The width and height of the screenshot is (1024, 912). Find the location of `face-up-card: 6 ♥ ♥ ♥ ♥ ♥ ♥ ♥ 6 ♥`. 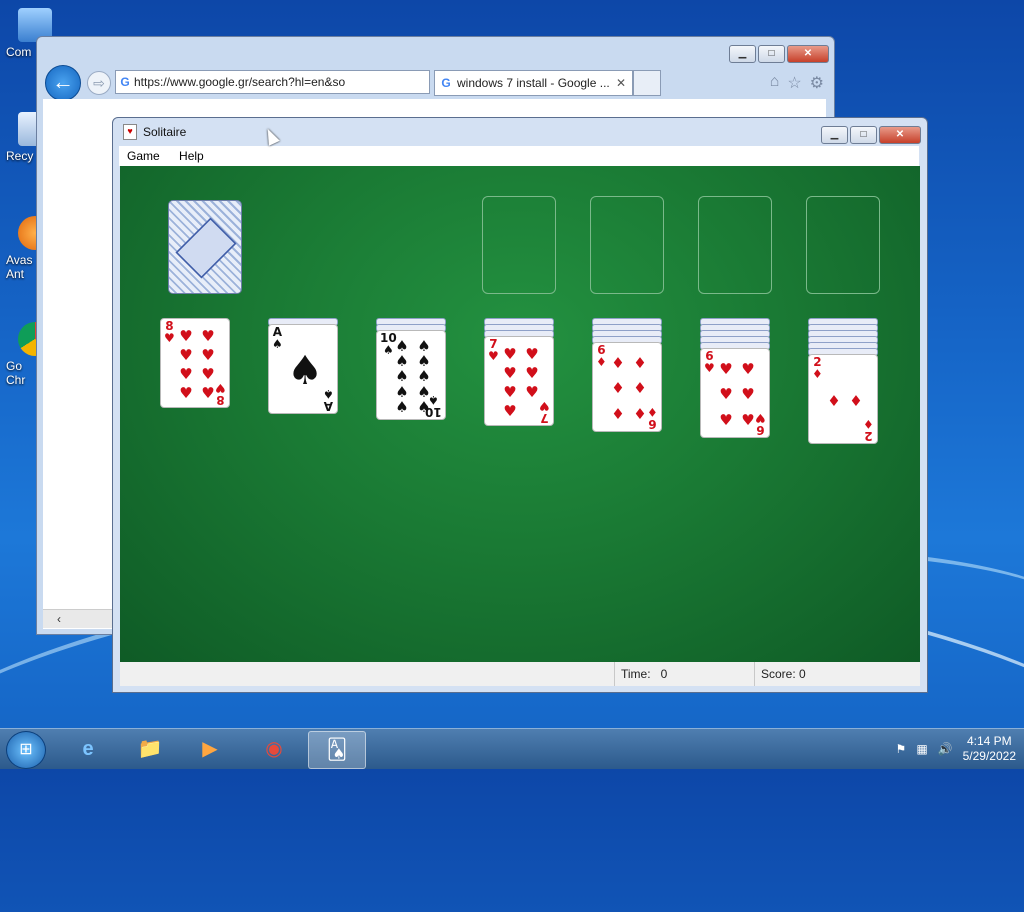

face-up-card: 6 ♥ ♥ ♥ ♥ ♥ ♥ ♥ 6 ♥ is located at coordinates (735, 393).